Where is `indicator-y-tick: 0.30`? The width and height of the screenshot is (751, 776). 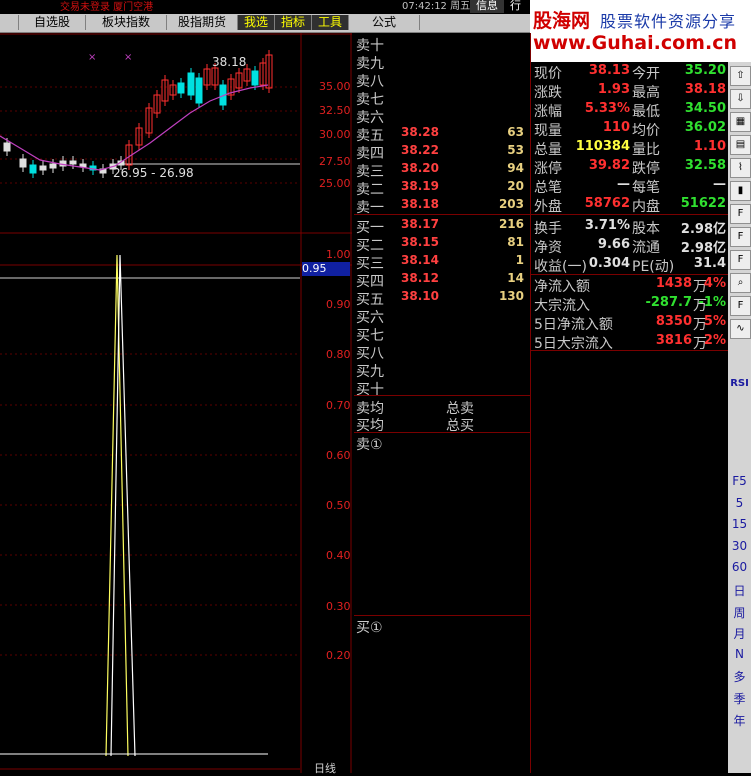
indicator-y-tick: 0.30 is located at coordinates (338, 606).